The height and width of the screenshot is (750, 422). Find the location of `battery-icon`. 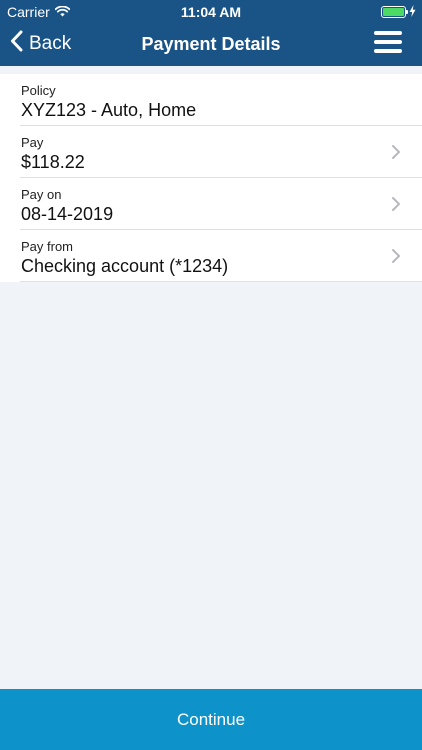

battery-icon is located at coordinates (394, 12).